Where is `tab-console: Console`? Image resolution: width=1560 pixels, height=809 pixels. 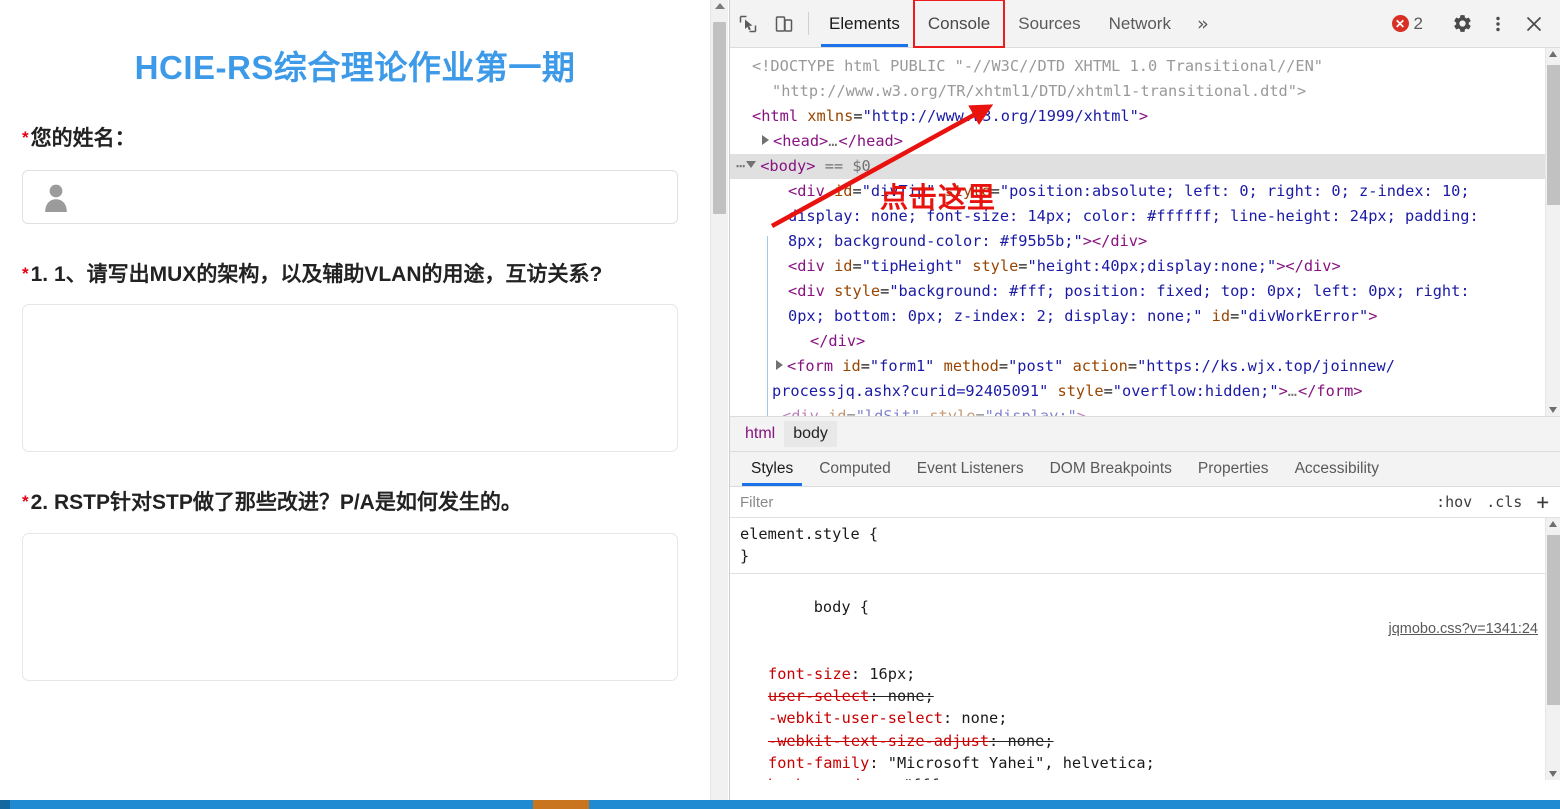
tab-console: Console is located at coordinates (959, 24).